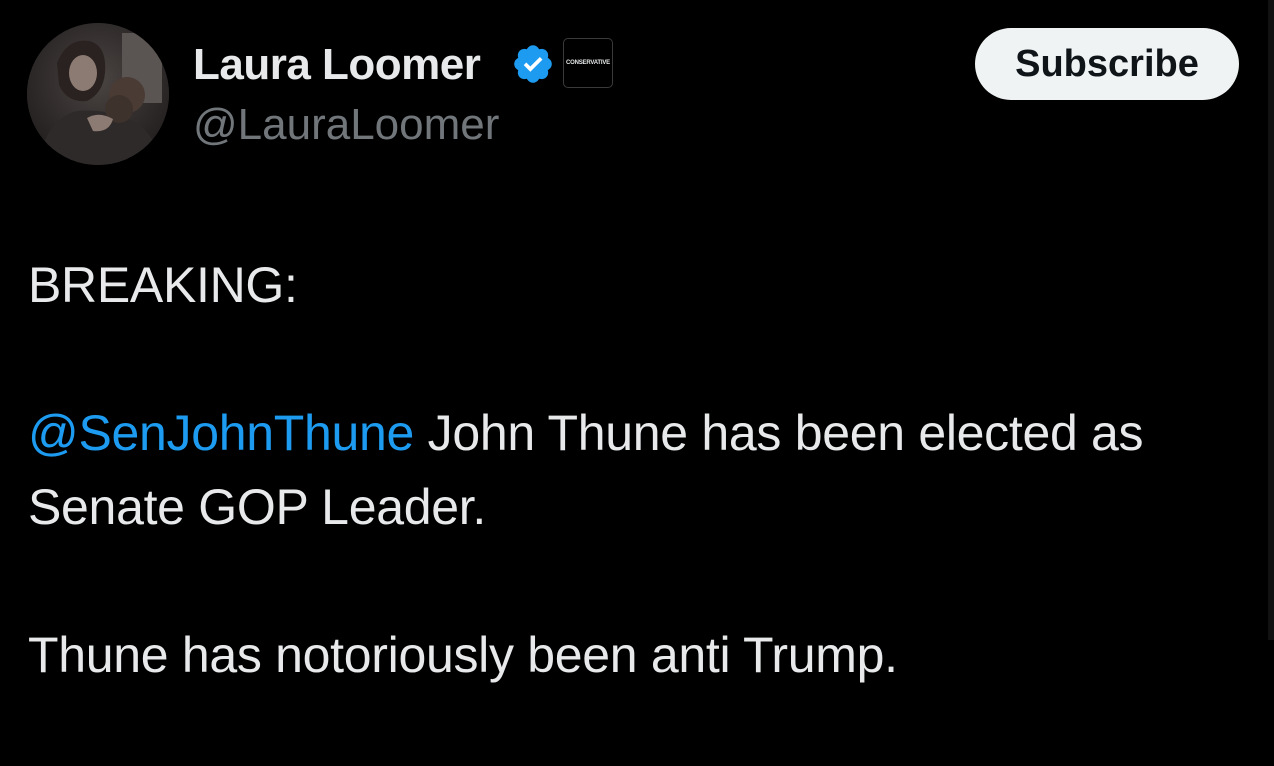  What do you see at coordinates (463, 655) in the screenshot?
I see `tweet-line-commentary: Thune has notoriously been anti Trump.` at bounding box center [463, 655].